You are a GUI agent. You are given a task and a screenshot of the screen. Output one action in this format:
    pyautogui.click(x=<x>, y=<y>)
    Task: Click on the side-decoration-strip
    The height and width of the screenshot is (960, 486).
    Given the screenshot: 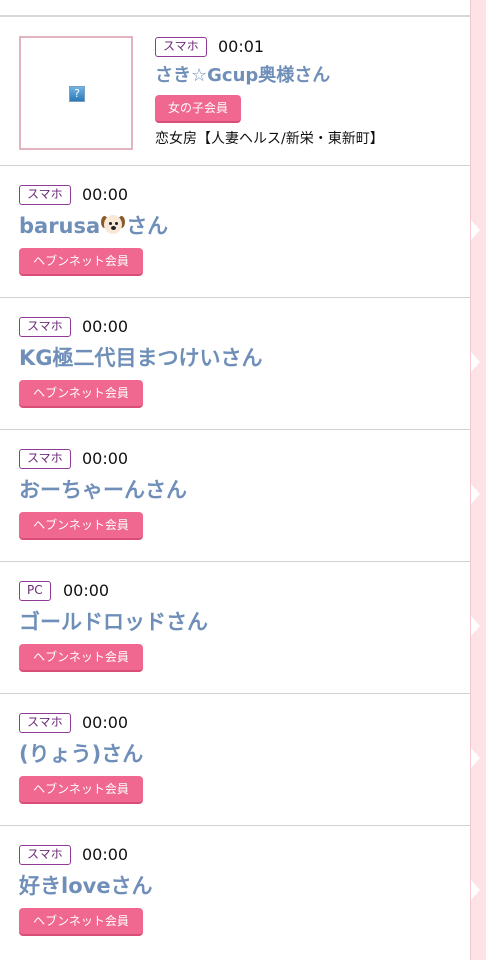 What is the action you would take?
    pyautogui.click(x=478, y=480)
    